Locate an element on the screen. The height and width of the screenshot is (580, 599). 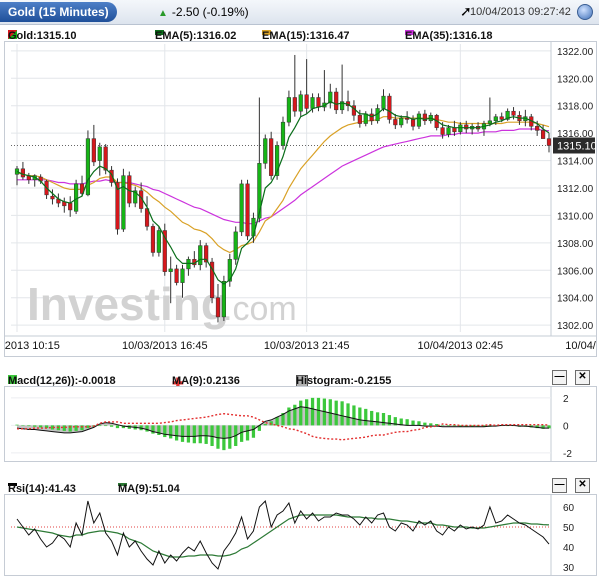
x-tick-label: 10/03/2013 10:15 is located at coordinates (32, 346).